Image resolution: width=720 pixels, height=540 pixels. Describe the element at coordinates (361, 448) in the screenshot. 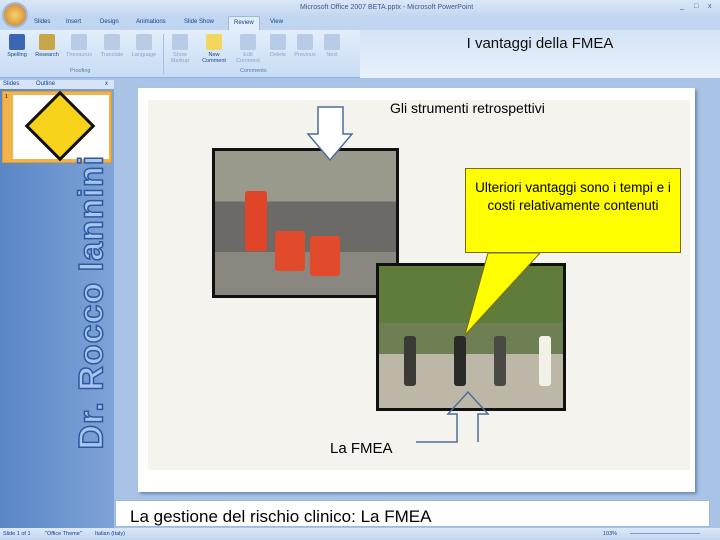

I see `slide-label: La FMEA` at that location.